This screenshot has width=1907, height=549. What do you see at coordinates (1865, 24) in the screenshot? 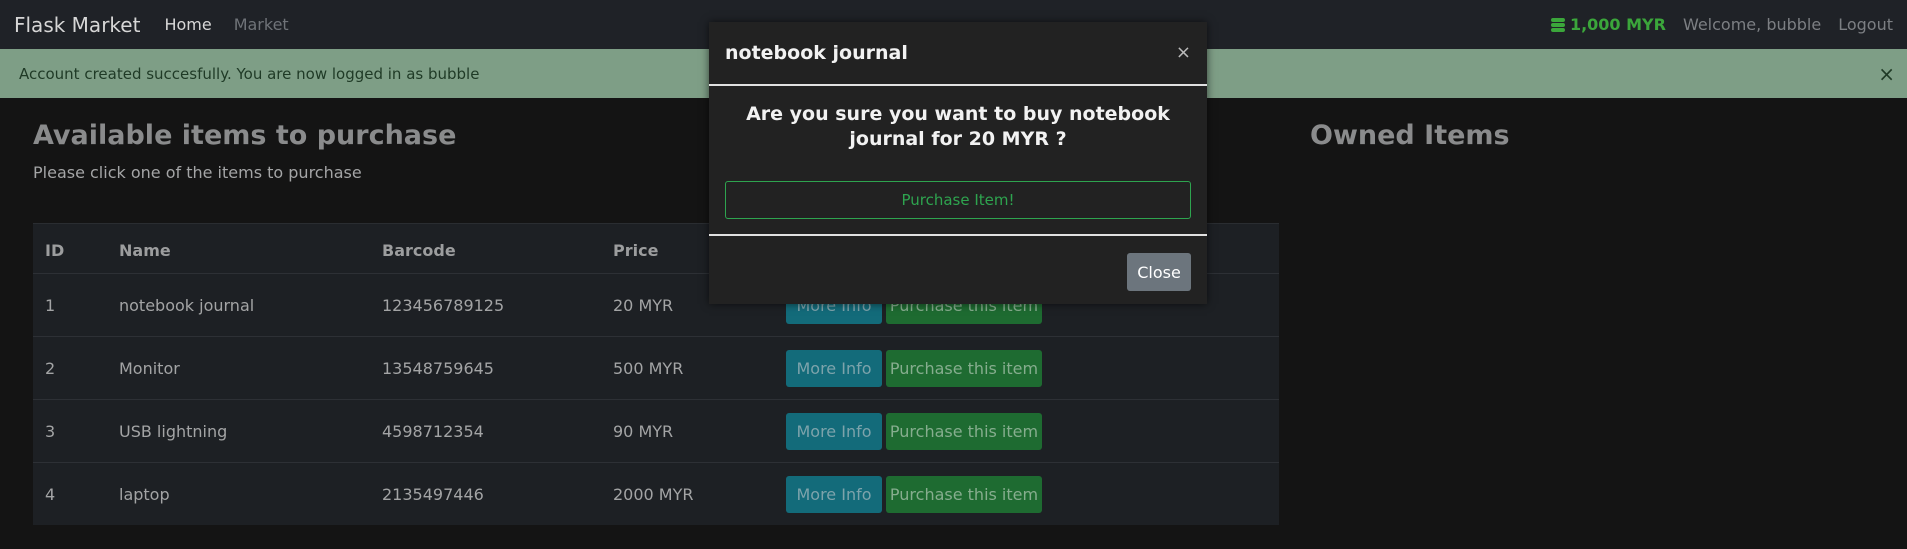
I see `logout-link: Logout` at bounding box center [1865, 24].